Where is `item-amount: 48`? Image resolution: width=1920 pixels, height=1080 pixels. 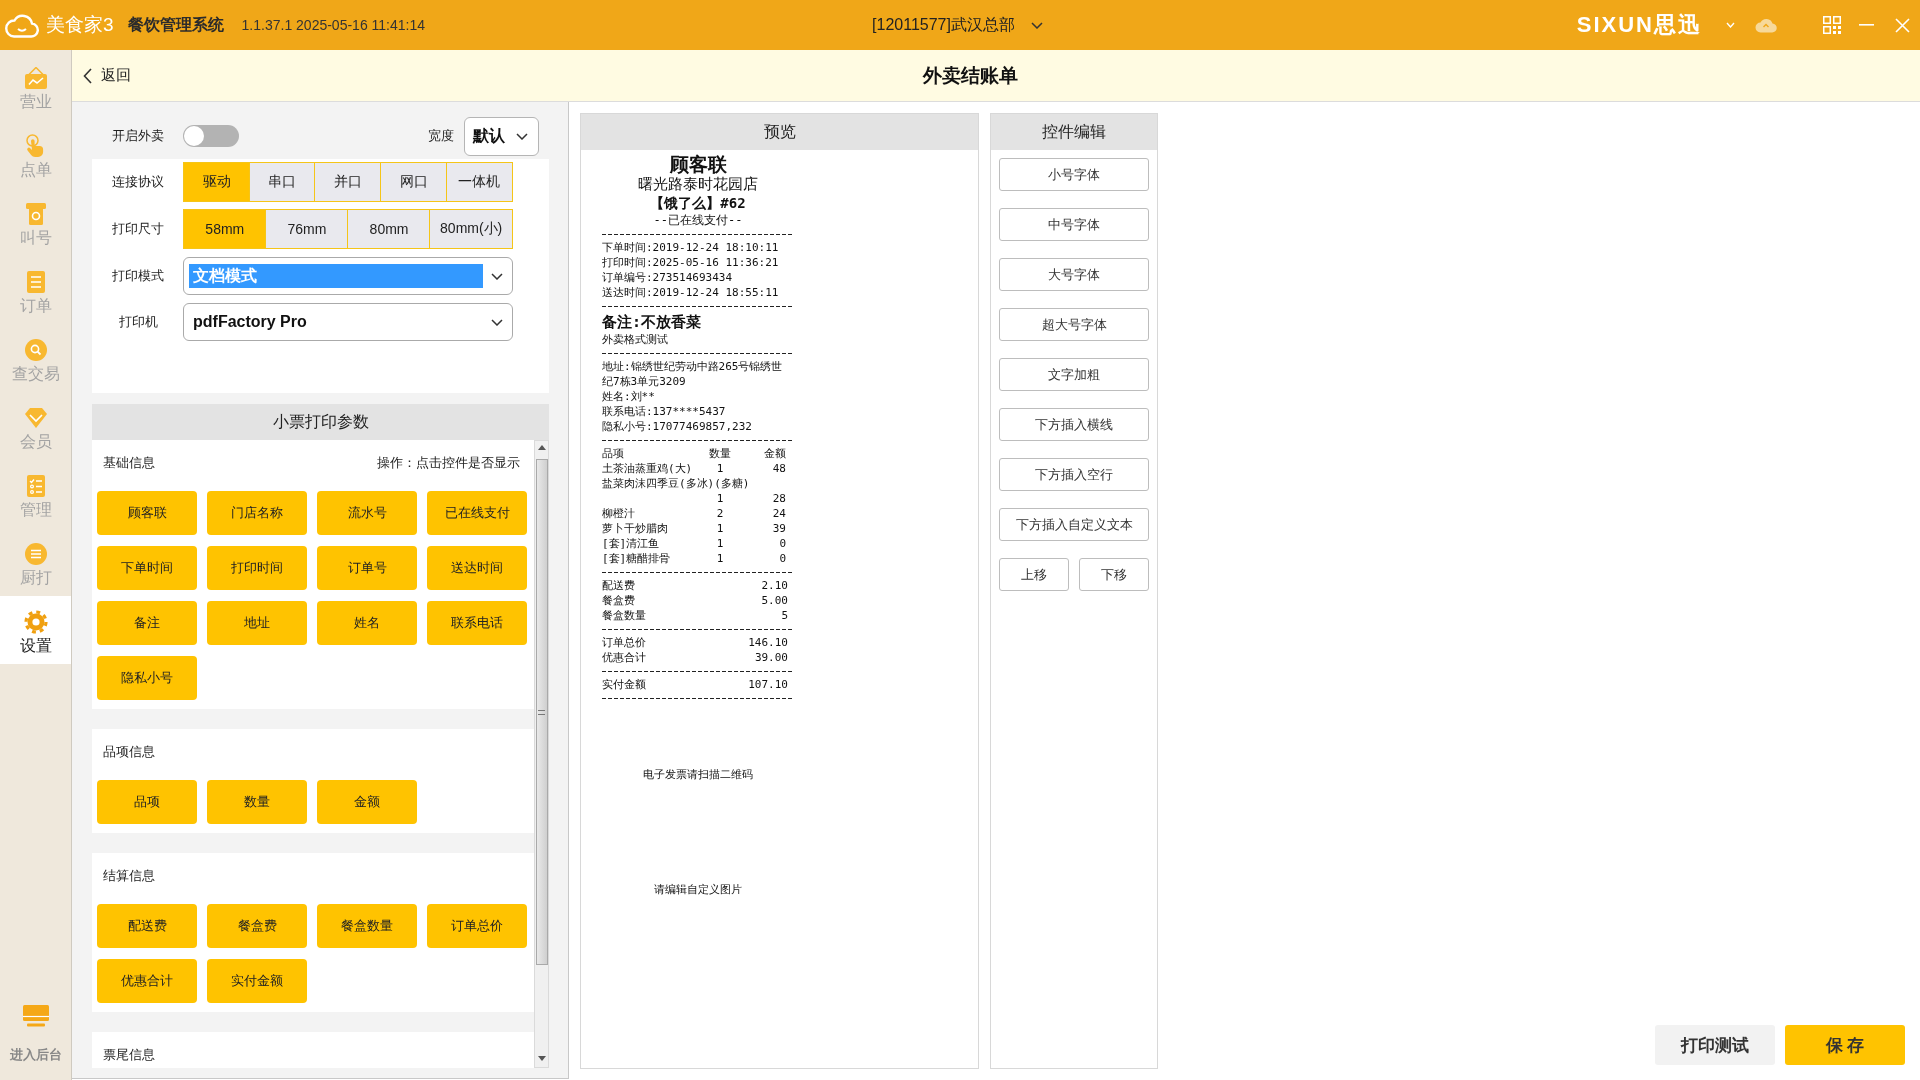
item-amount: 48 is located at coordinates (779, 468).